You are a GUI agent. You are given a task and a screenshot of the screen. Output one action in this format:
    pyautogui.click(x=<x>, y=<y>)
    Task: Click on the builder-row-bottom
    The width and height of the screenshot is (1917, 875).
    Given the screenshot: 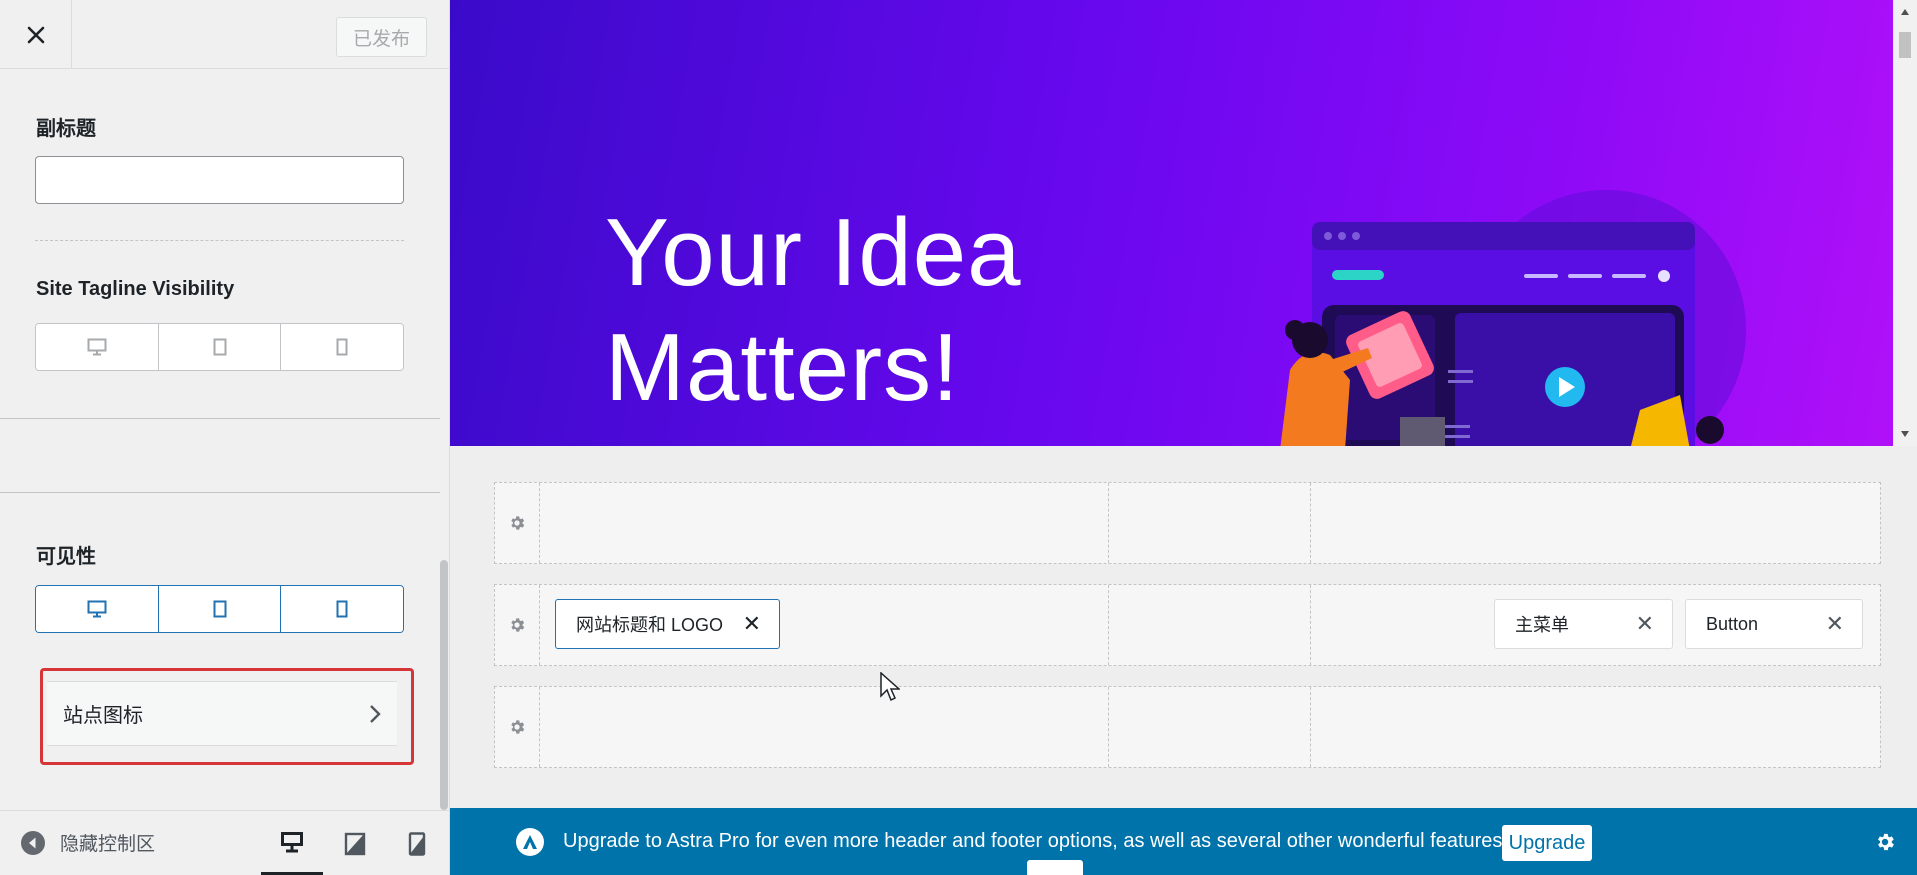 What is the action you would take?
    pyautogui.click(x=1187, y=727)
    